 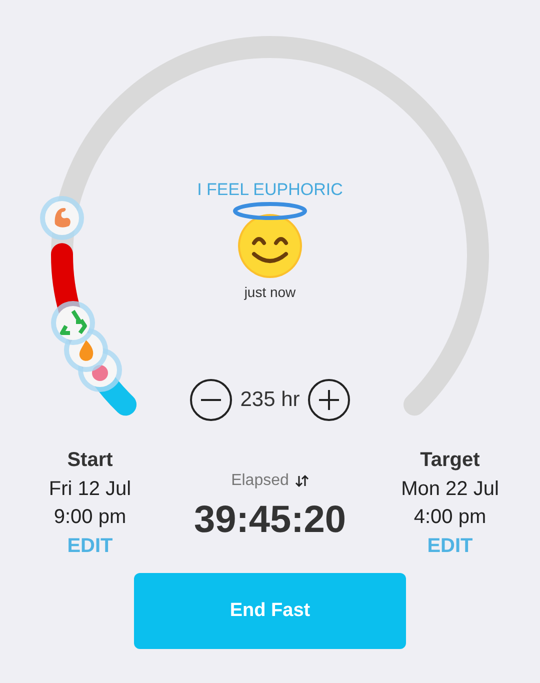 What do you see at coordinates (260, 481) in the screenshot?
I see `elapsed-label: Elapsed` at bounding box center [260, 481].